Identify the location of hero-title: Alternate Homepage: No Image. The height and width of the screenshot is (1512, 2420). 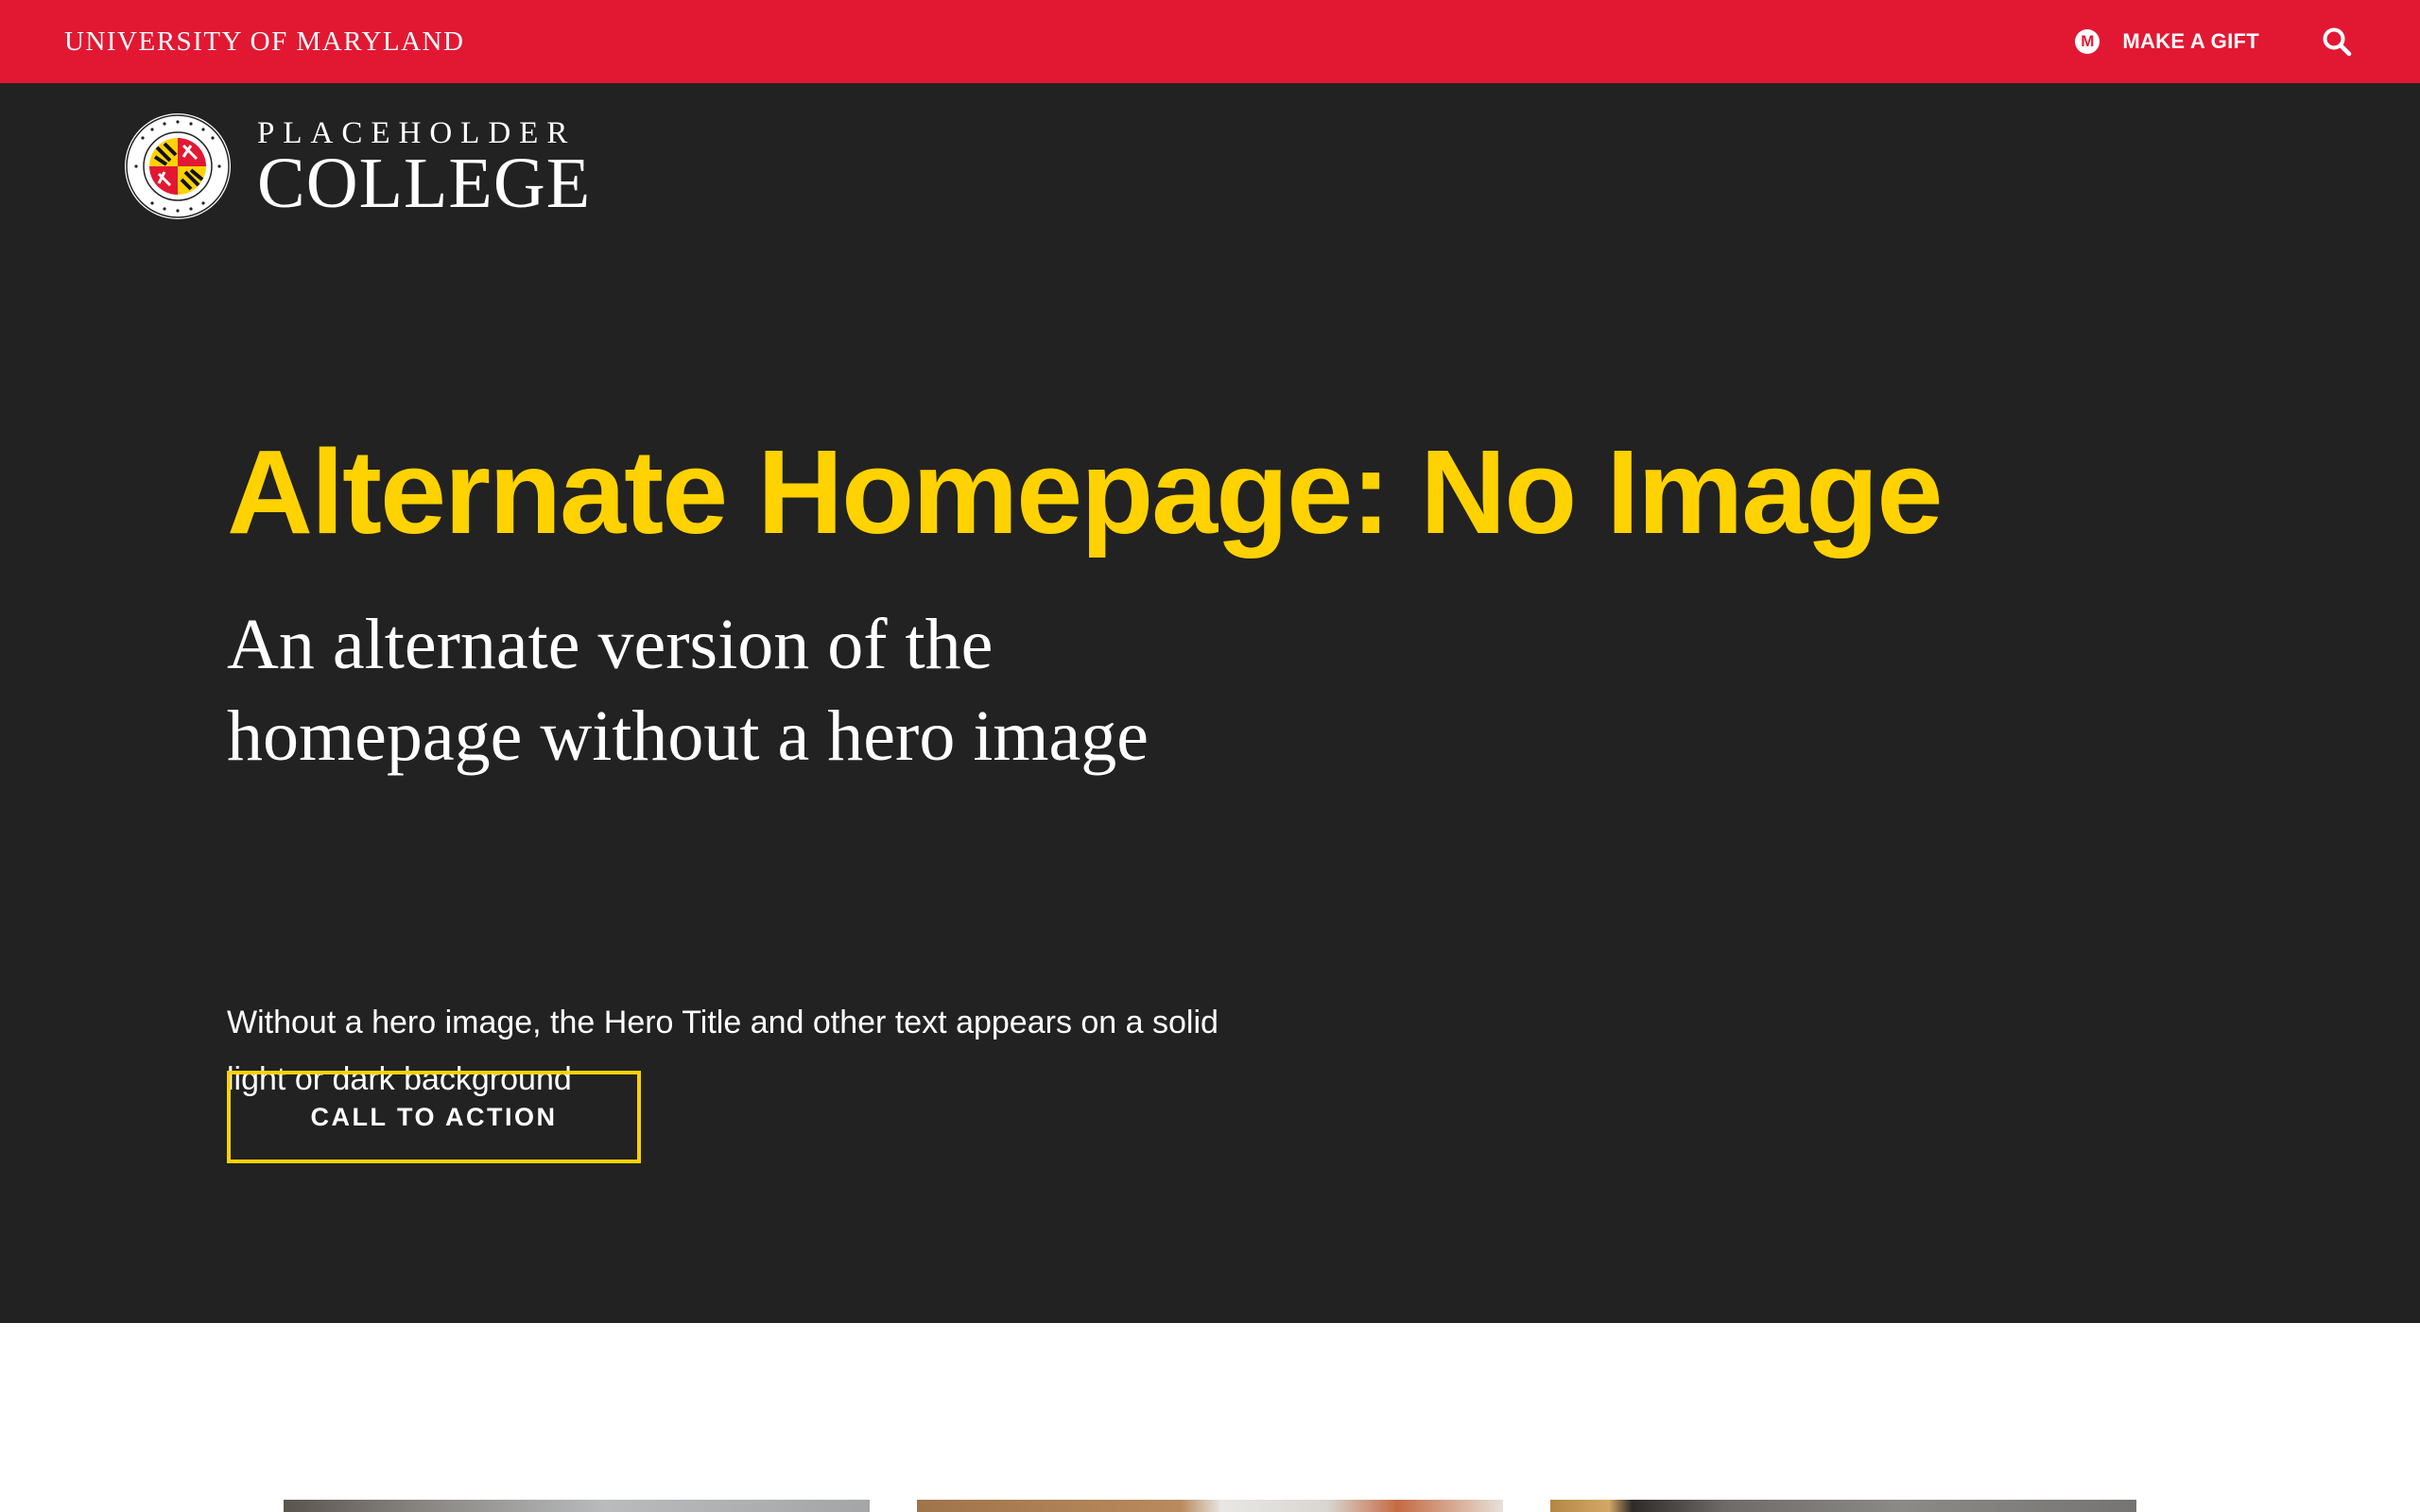
(1085, 491).